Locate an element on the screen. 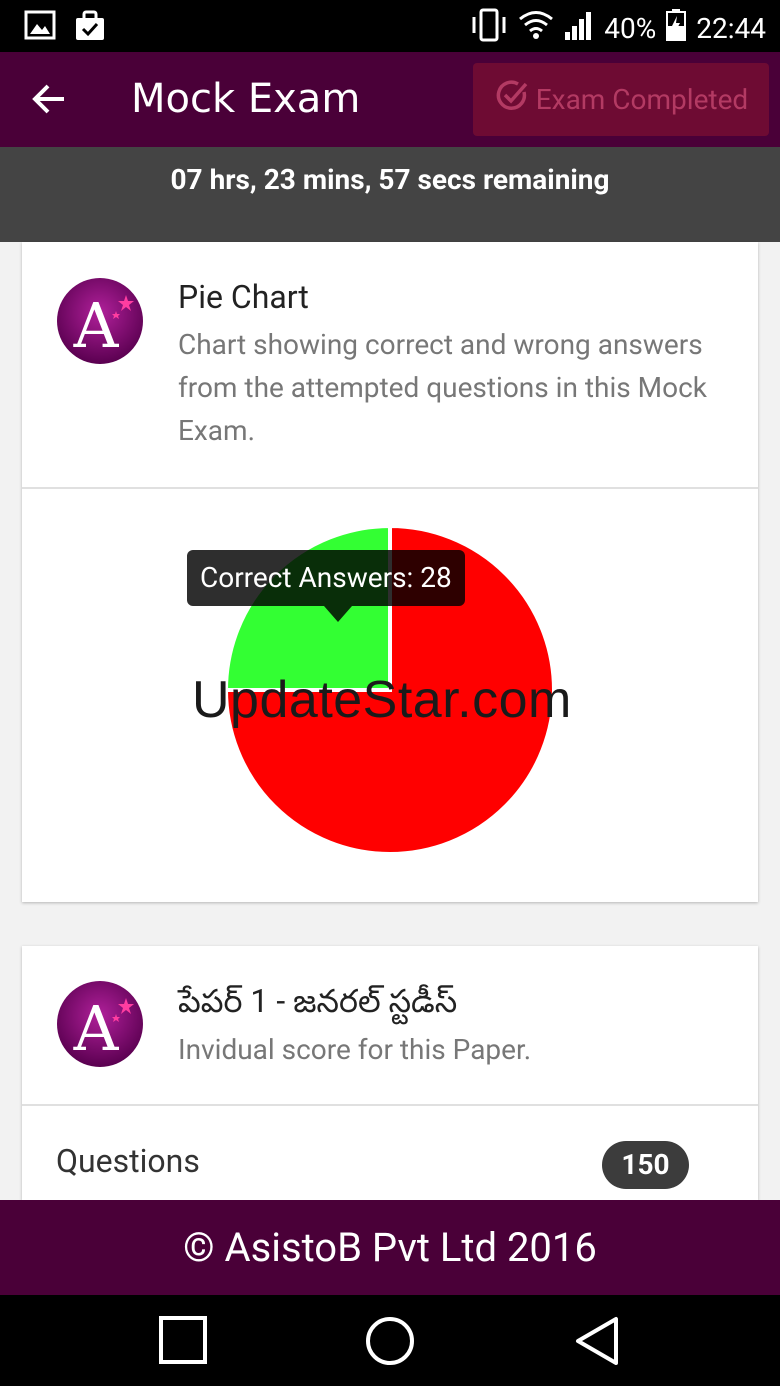 The image size is (780, 1386). exam-completed-button: Exam Completed is located at coordinates (621, 99).